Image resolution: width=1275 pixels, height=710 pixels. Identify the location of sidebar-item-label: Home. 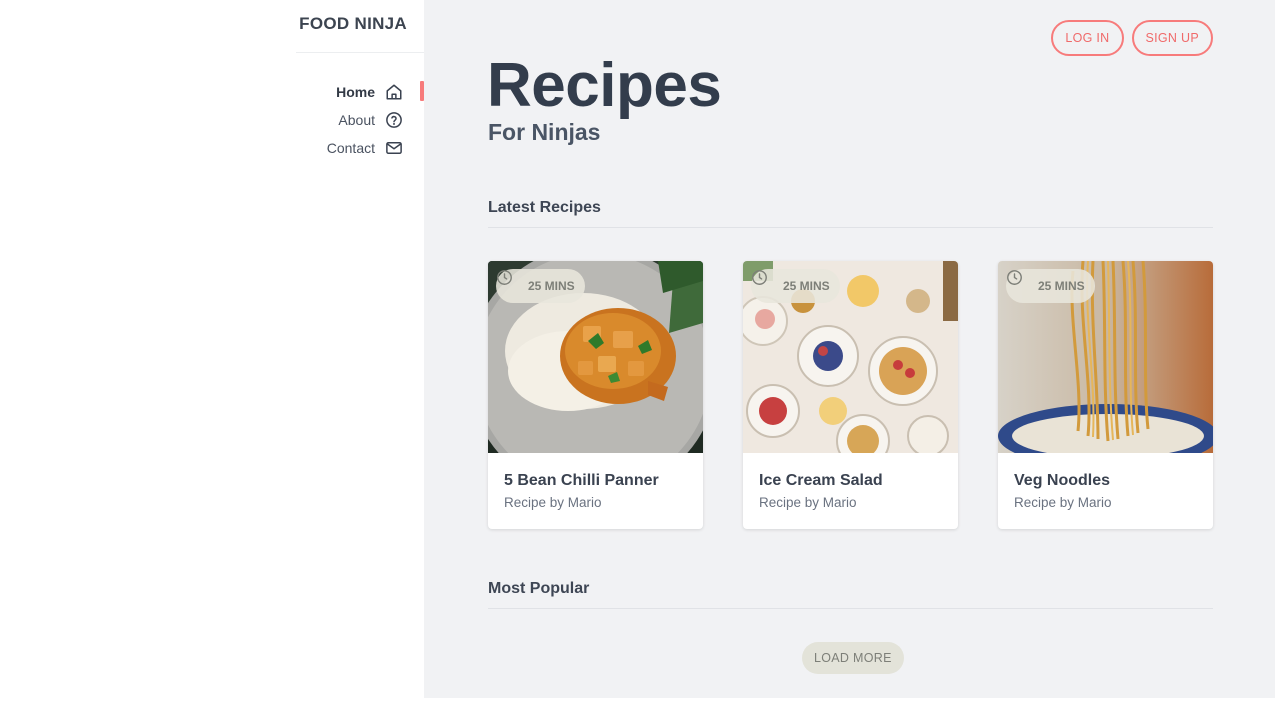
(355, 92).